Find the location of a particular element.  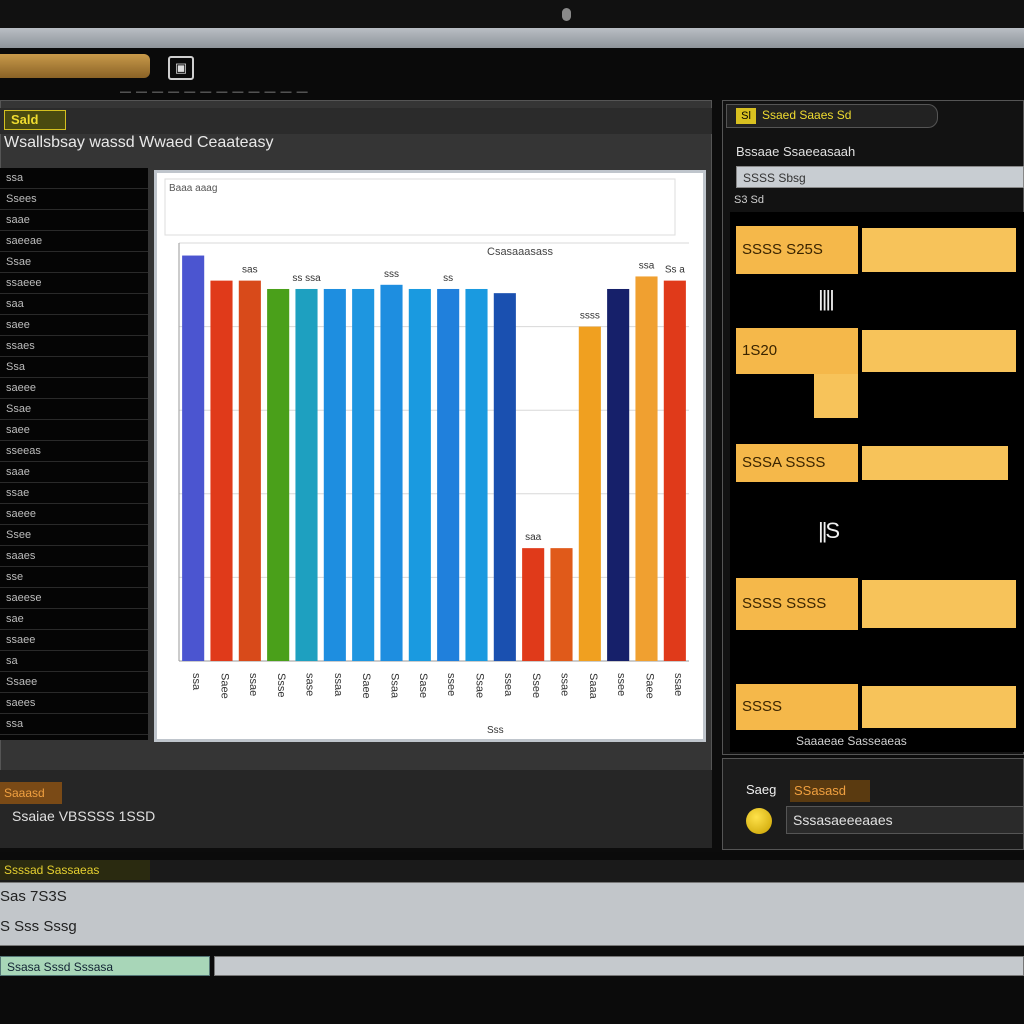

bar-data-label: Ss a is located at coordinates (675, 270).